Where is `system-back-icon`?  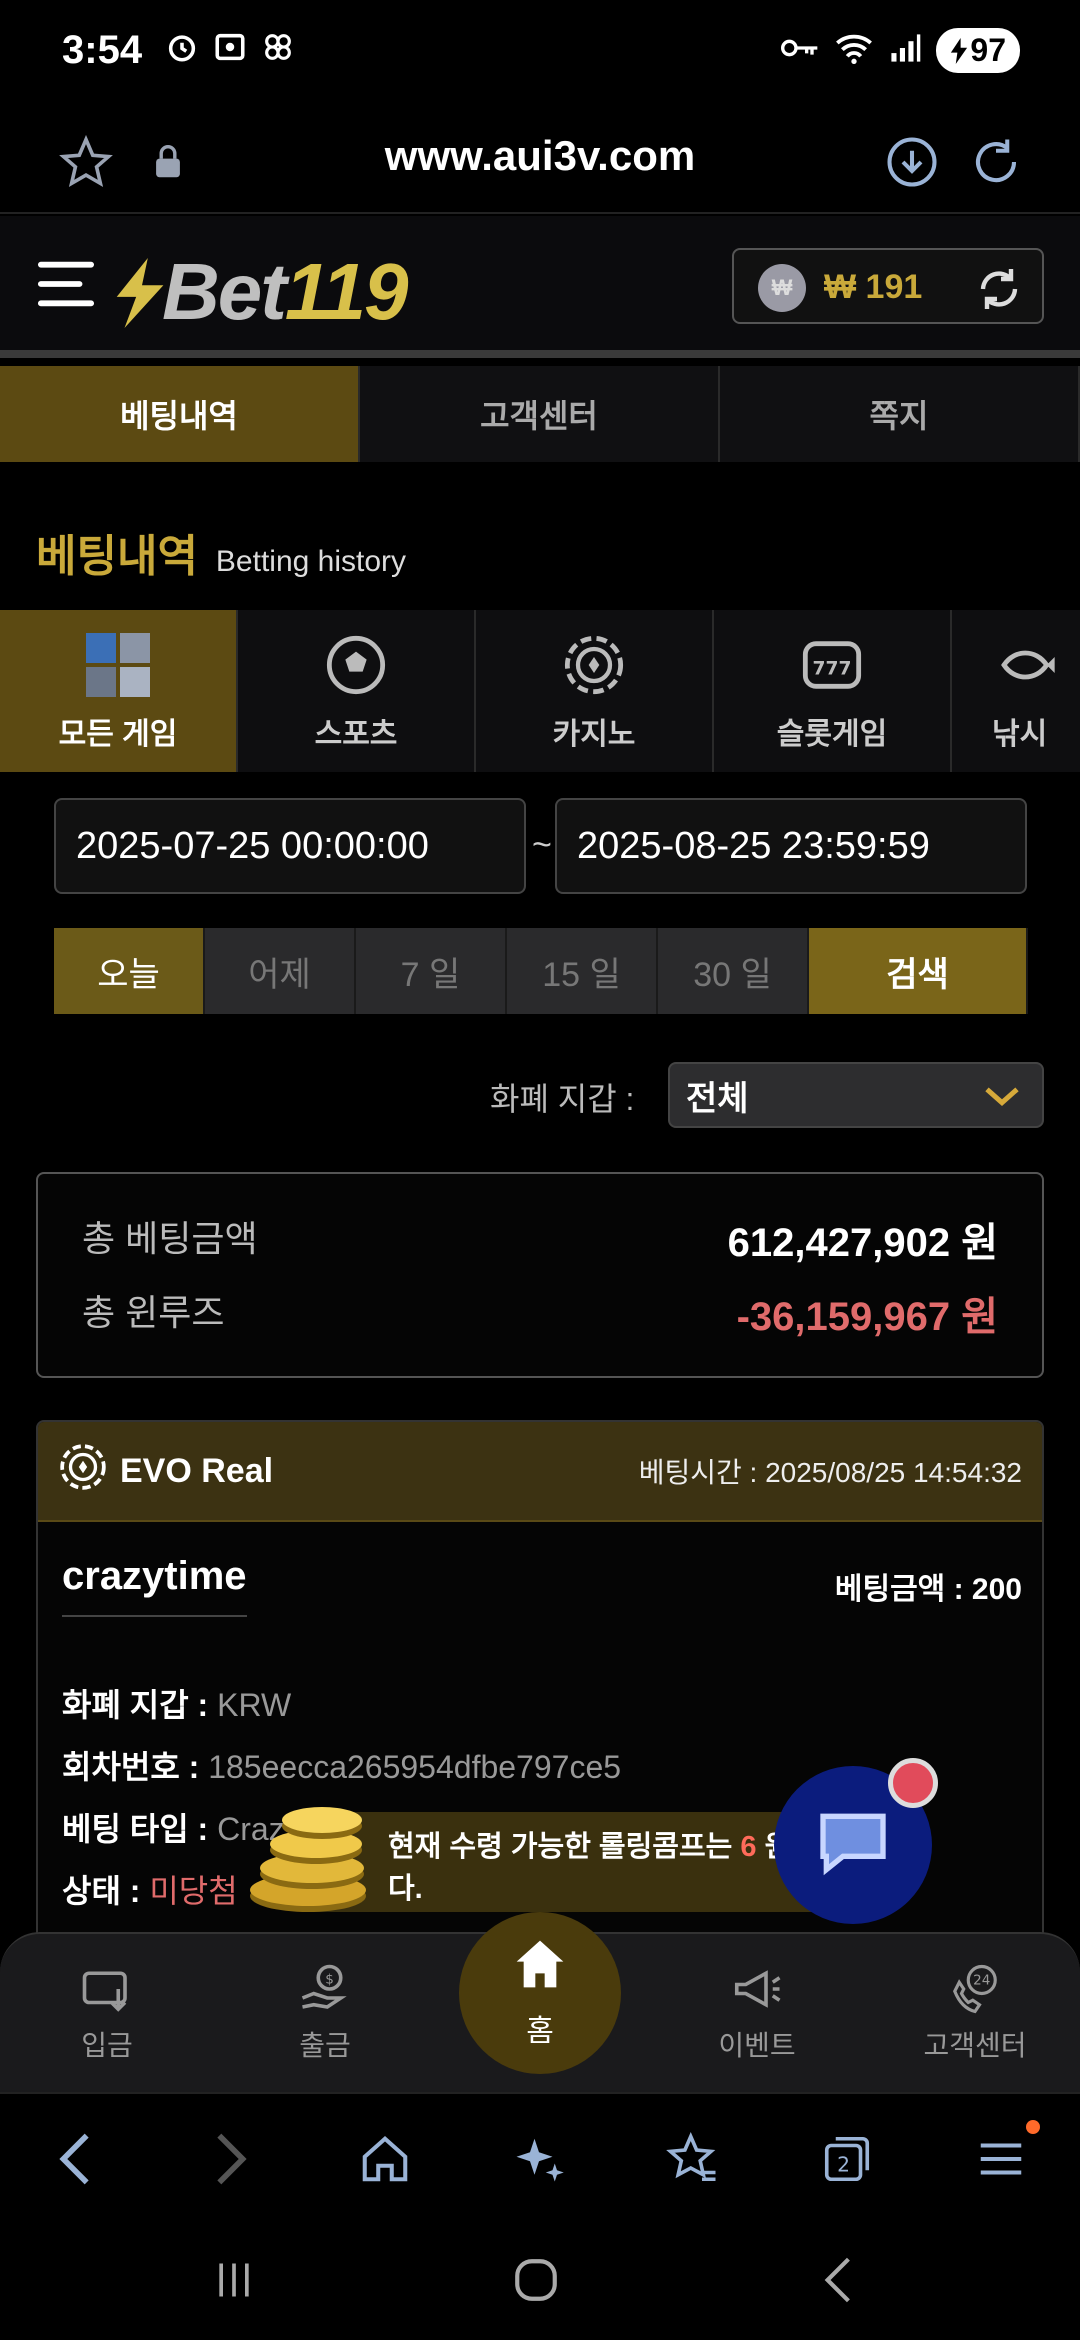
system-back-icon is located at coordinates (838, 2280).